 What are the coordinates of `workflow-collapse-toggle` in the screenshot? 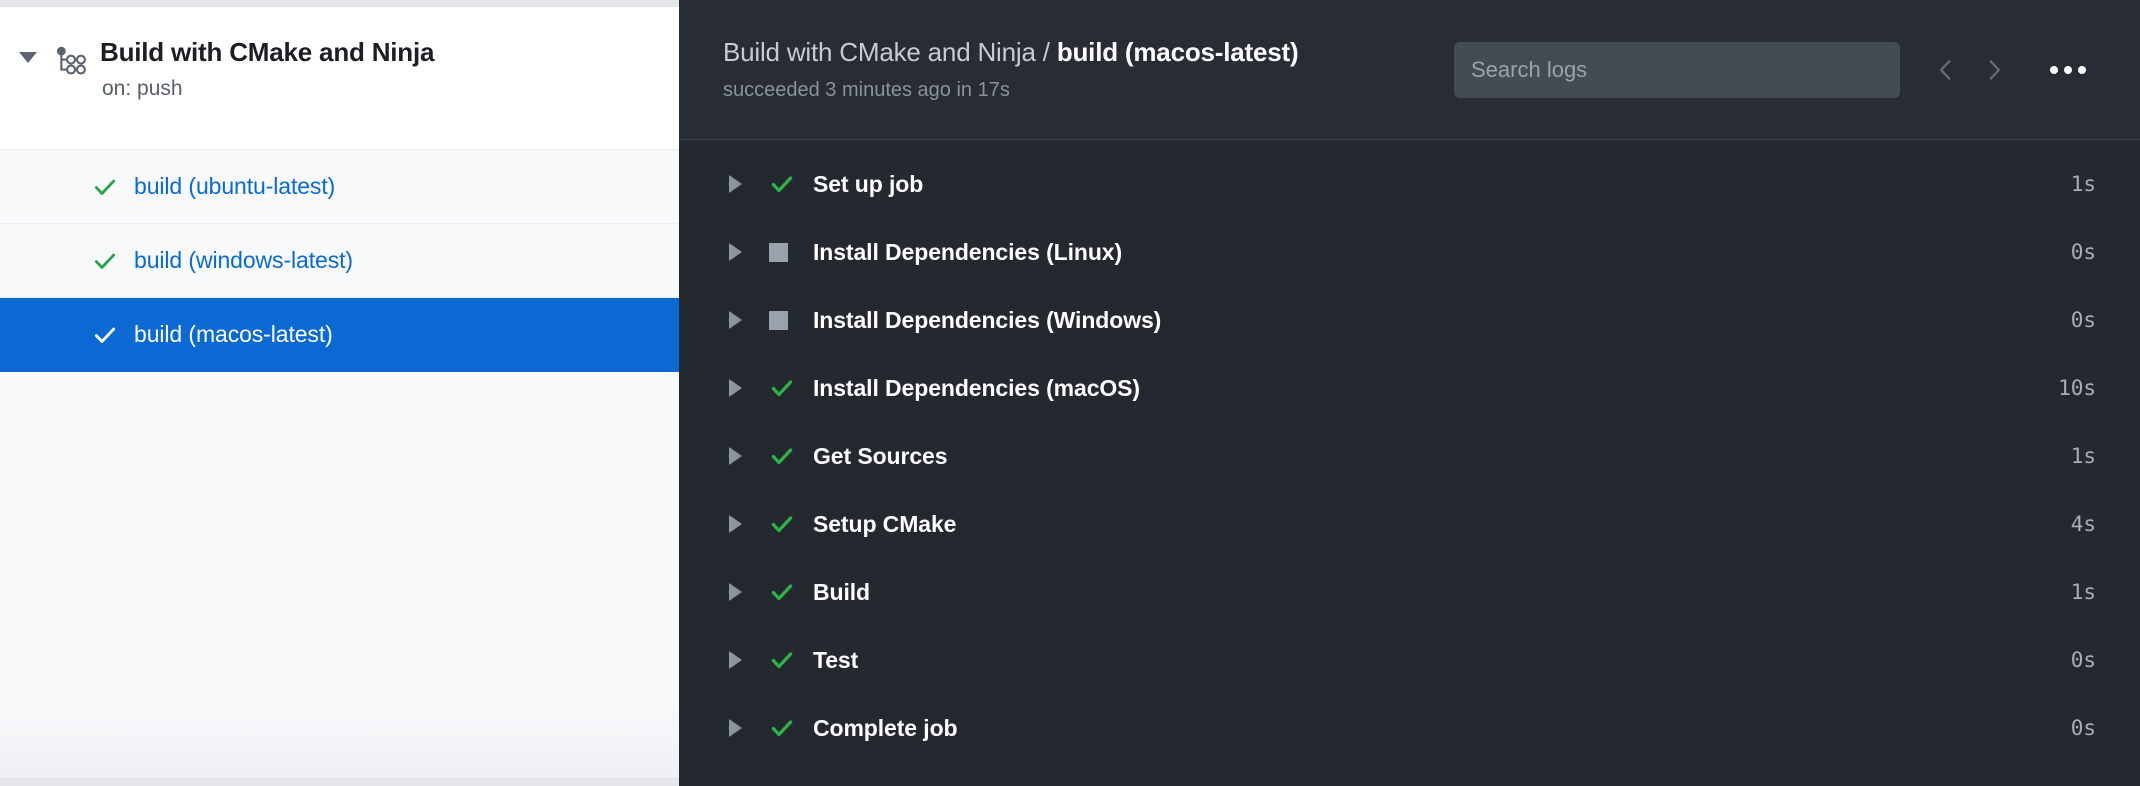 It's located at (28, 50).